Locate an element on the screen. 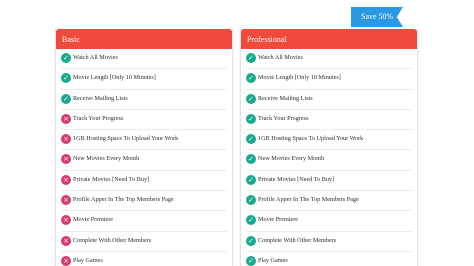 The height and width of the screenshot is (266, 474). feature-item: ✓ Track Your Progress is located at coordinates (329, 120).